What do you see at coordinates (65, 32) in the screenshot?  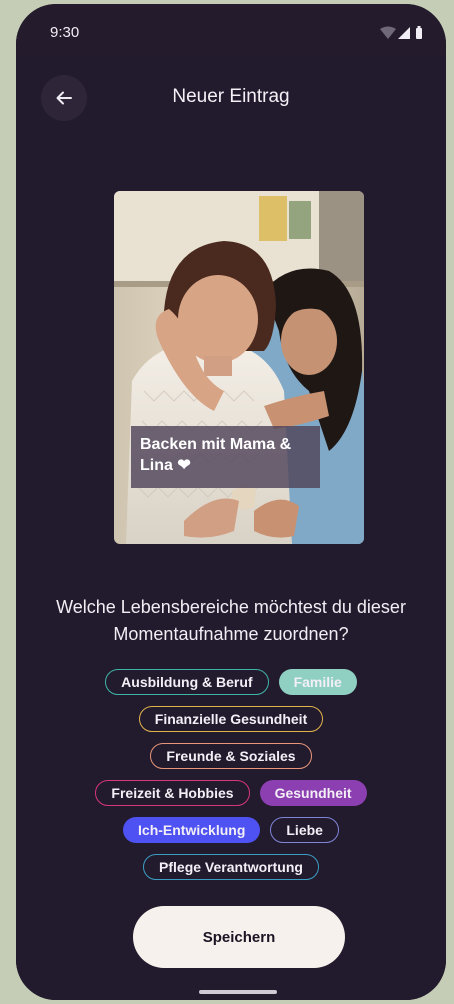 I see `status-time: 9:30` at bounding box center [65, 32].